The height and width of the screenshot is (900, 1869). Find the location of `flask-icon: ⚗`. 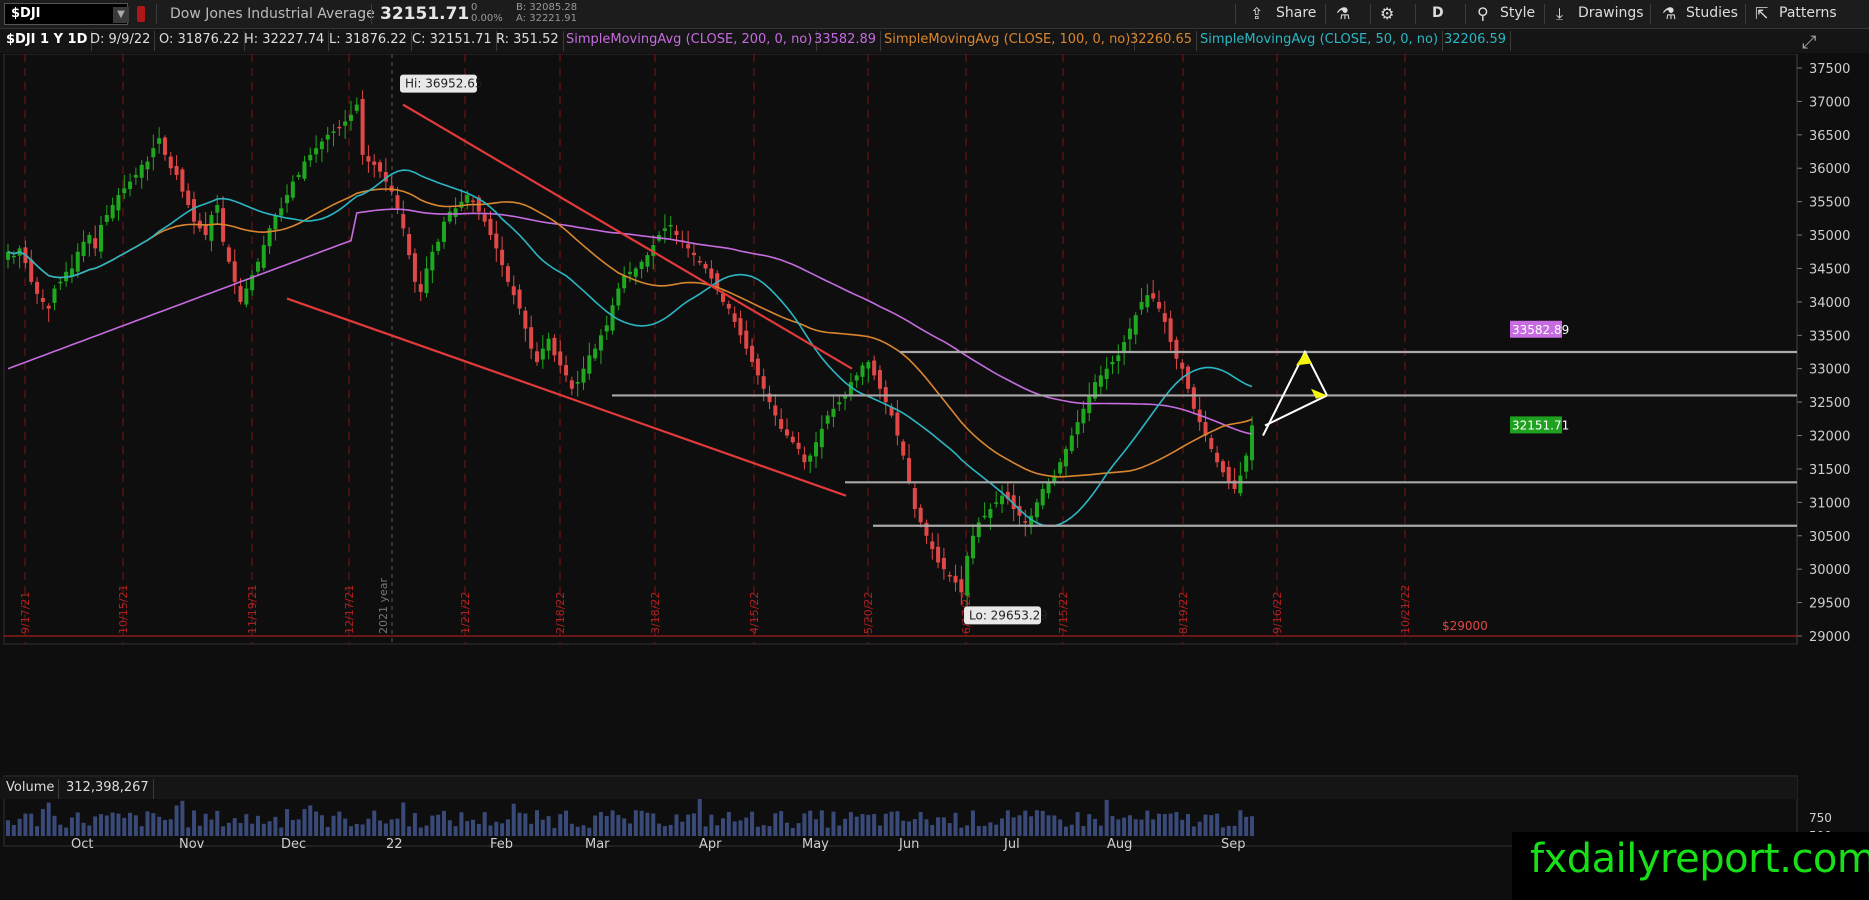

flask-icon: ⚗ is located at coordinates (1343, 13).